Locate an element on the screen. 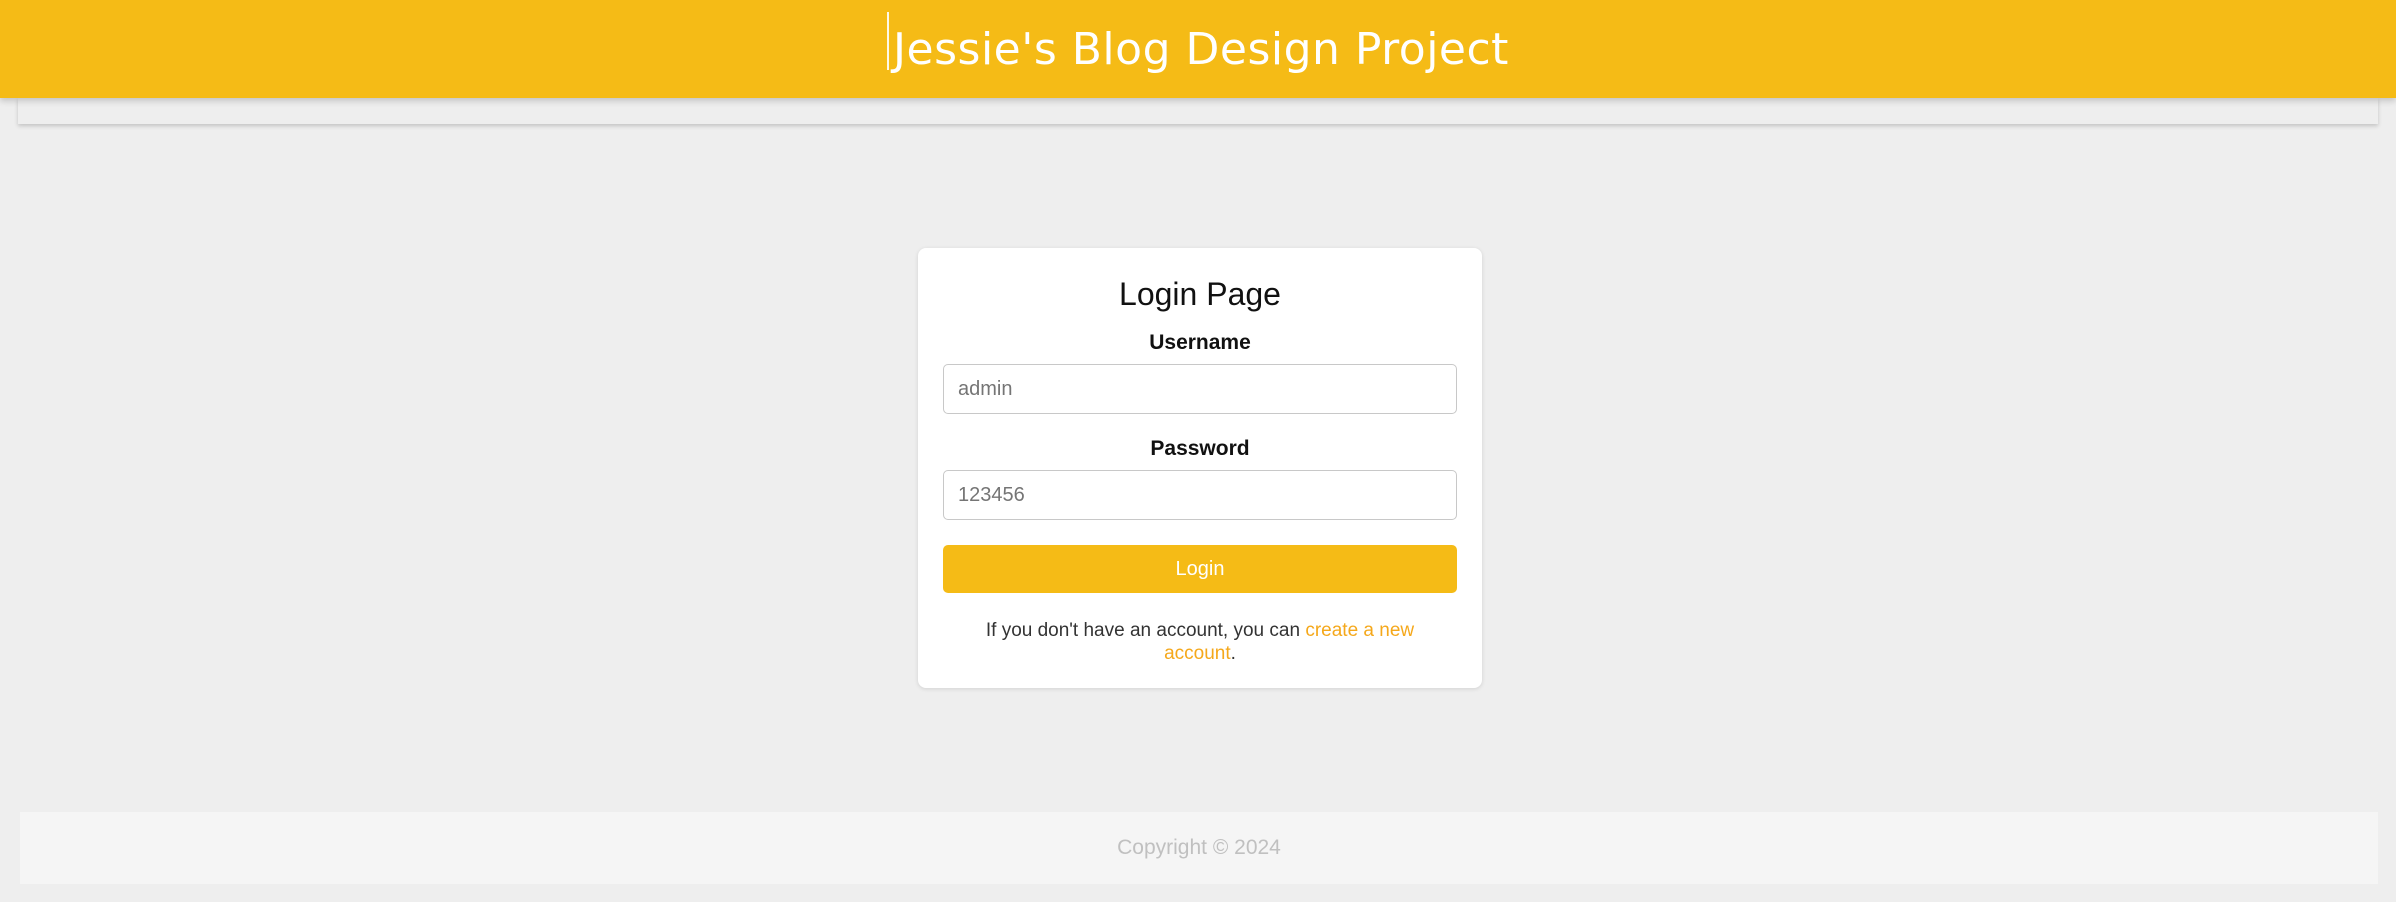 This screenshot has height=902, width=2396. site-footer: Copyright © 2024 is located at coordinates (1199, 848).